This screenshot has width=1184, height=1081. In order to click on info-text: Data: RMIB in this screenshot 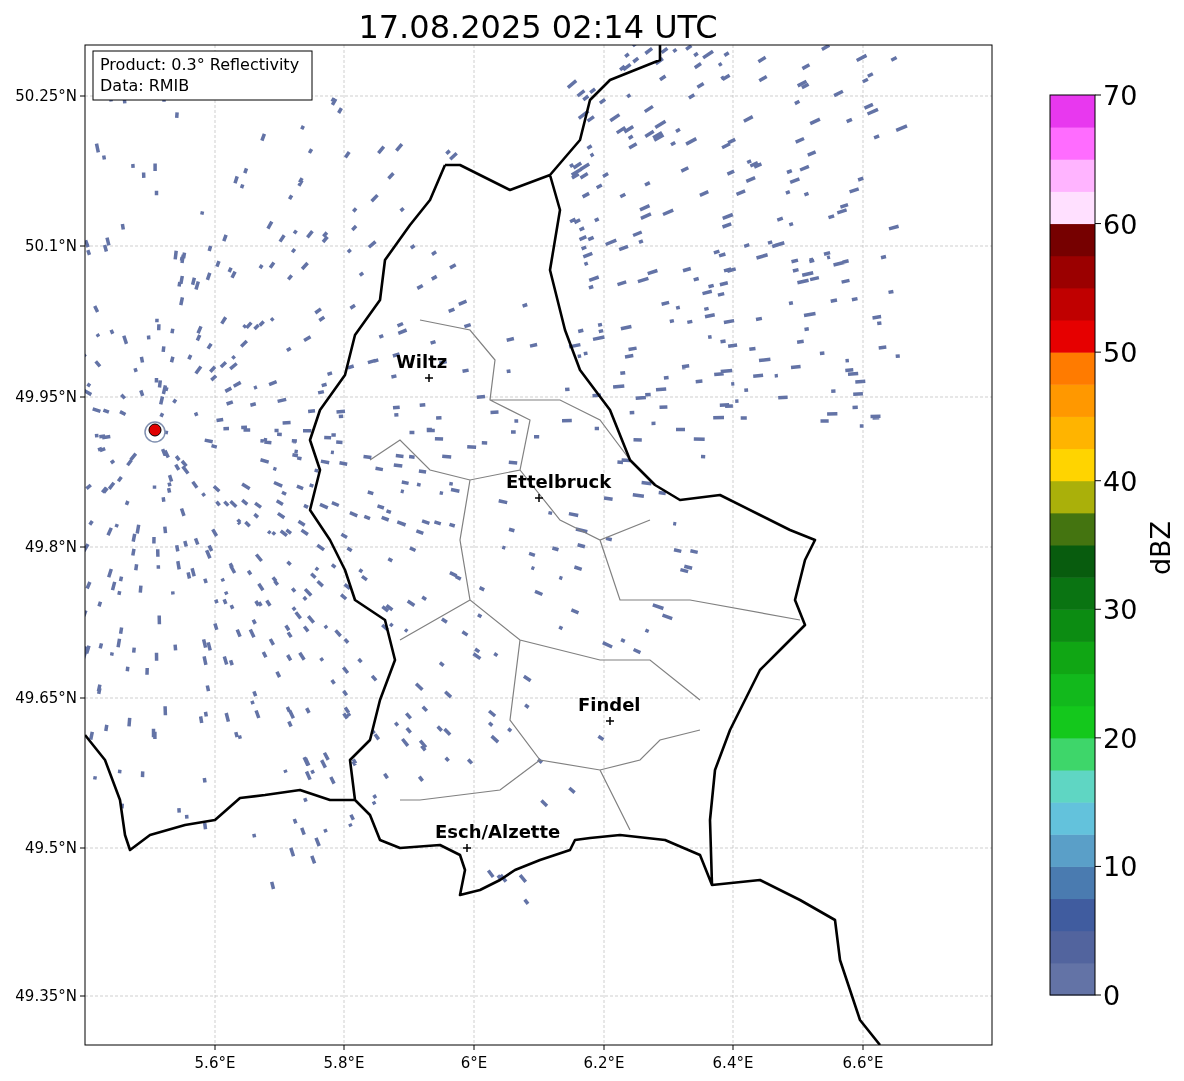, I will do `click(145, 85)`.